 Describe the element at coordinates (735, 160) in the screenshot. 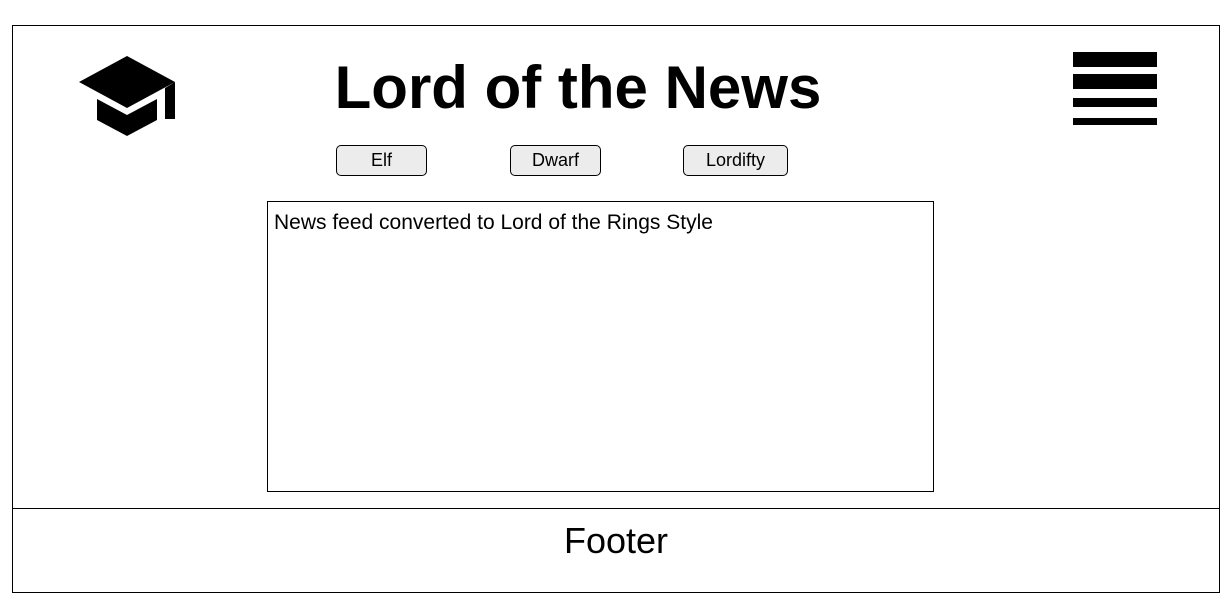

I see `lordifty-style-button: Lordifty` at that location.